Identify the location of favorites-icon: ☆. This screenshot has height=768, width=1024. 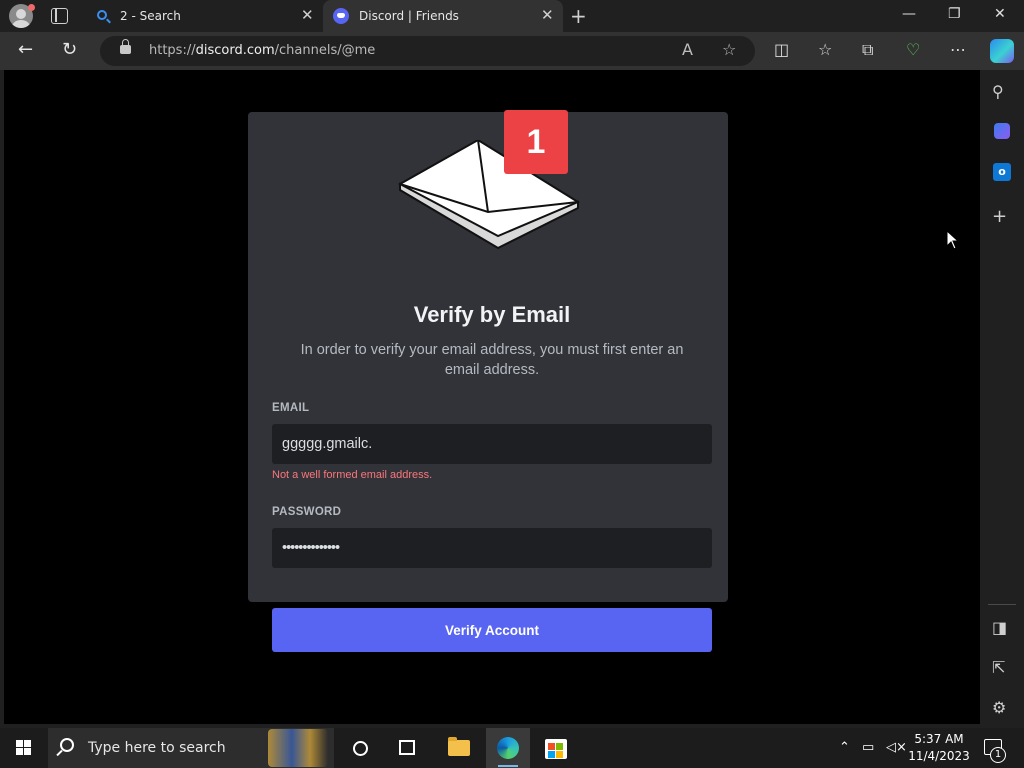
(825, 49).